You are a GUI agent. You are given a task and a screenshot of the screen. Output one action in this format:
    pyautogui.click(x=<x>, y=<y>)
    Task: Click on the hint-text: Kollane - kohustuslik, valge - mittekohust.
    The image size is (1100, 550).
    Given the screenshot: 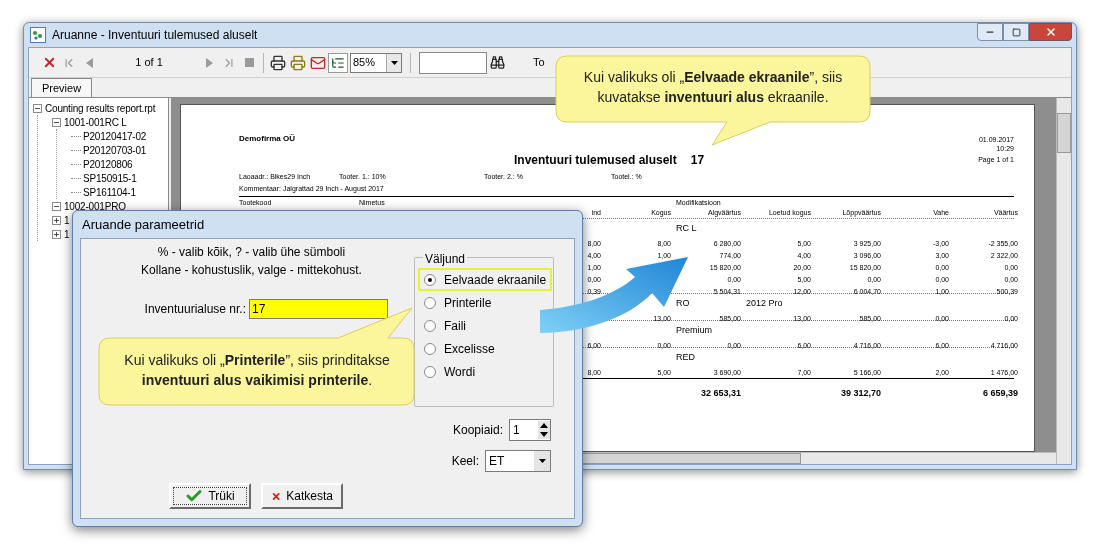 What is the action you would take?
    pyautogui.click(x=251, y=270)
    